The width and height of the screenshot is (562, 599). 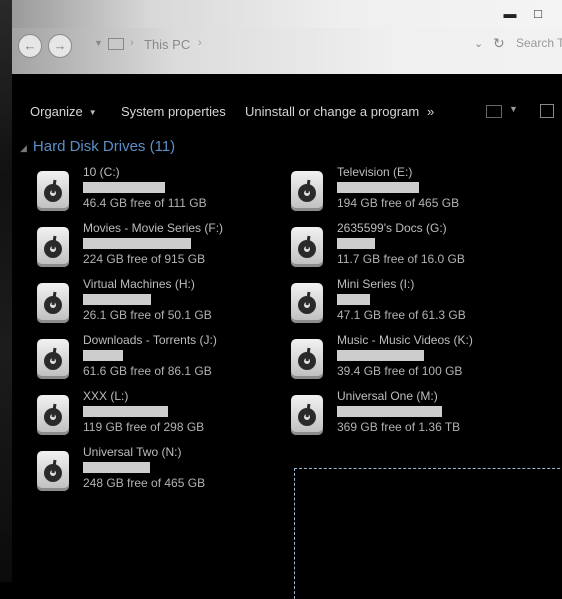 What do you see at coordinates (547, 111) in the screenshot?
I see `preview-pane-icon` at bounding box center [547, 111].